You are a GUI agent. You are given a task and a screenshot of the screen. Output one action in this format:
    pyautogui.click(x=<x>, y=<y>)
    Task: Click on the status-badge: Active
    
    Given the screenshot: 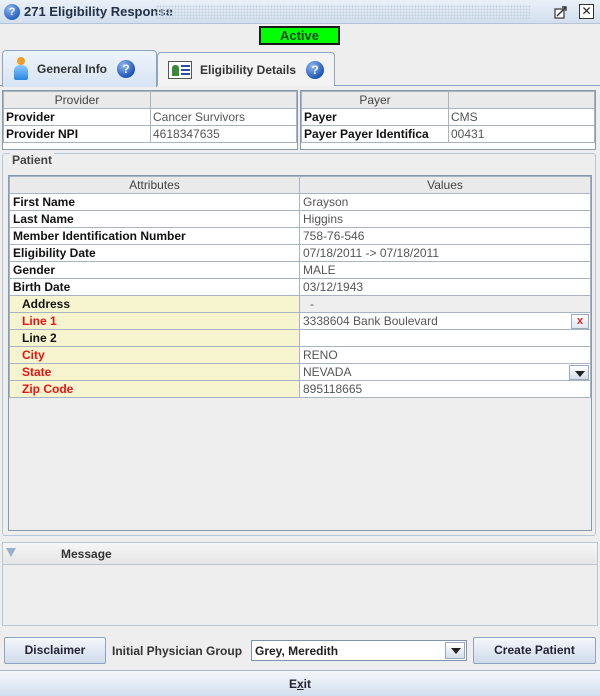 What is the action you would take?
    pyautogui.click(x=299, y=35)
    